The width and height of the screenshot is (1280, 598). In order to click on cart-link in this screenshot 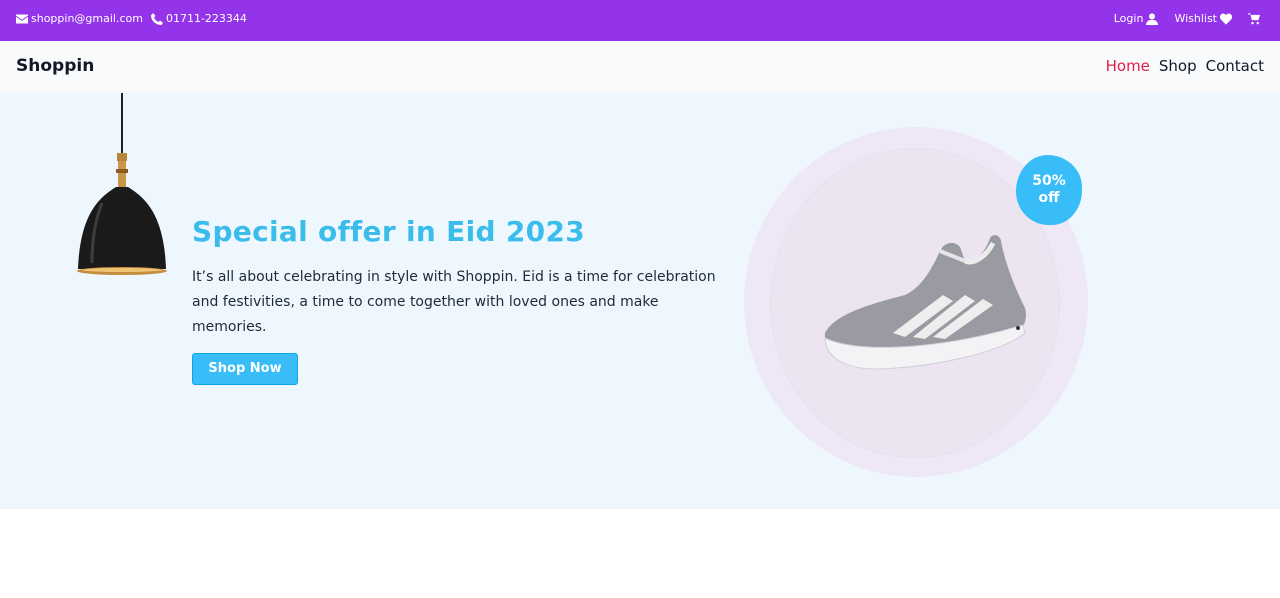, I will do `click(1254, 18)`.